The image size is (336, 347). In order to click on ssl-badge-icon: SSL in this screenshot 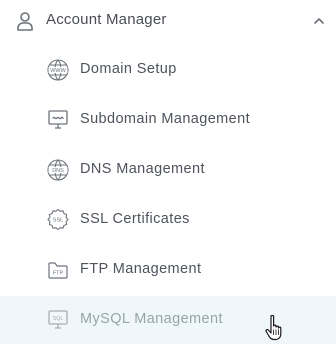, I will do `click(58, 220)`.